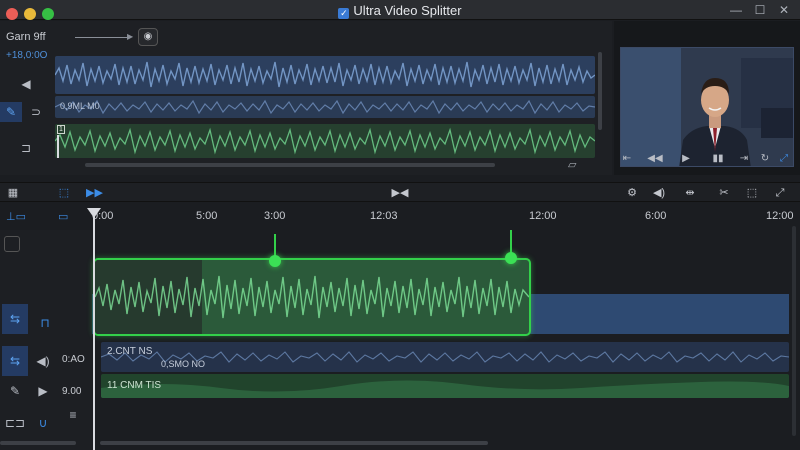 This screenshot has width=800, height=450. Describe the element at coordinates (511, 258) in the screenshot. I see `split-marker-end-handle` at that location.